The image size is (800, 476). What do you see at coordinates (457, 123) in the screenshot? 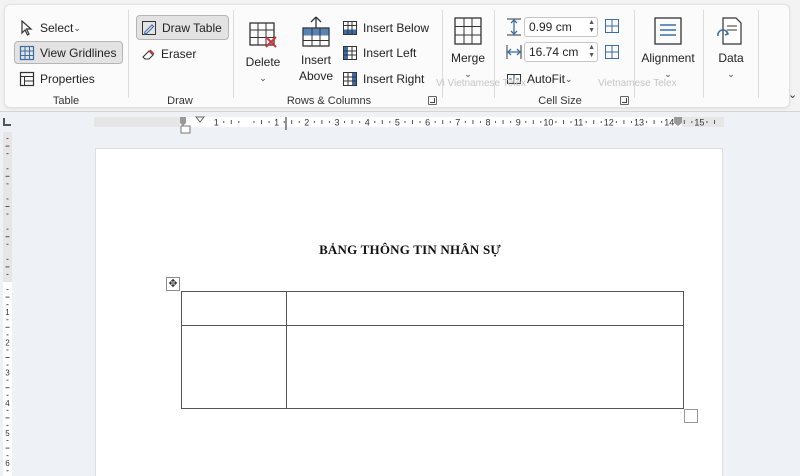
I see `ruler-number: 7` at bounding box center [457, 123].